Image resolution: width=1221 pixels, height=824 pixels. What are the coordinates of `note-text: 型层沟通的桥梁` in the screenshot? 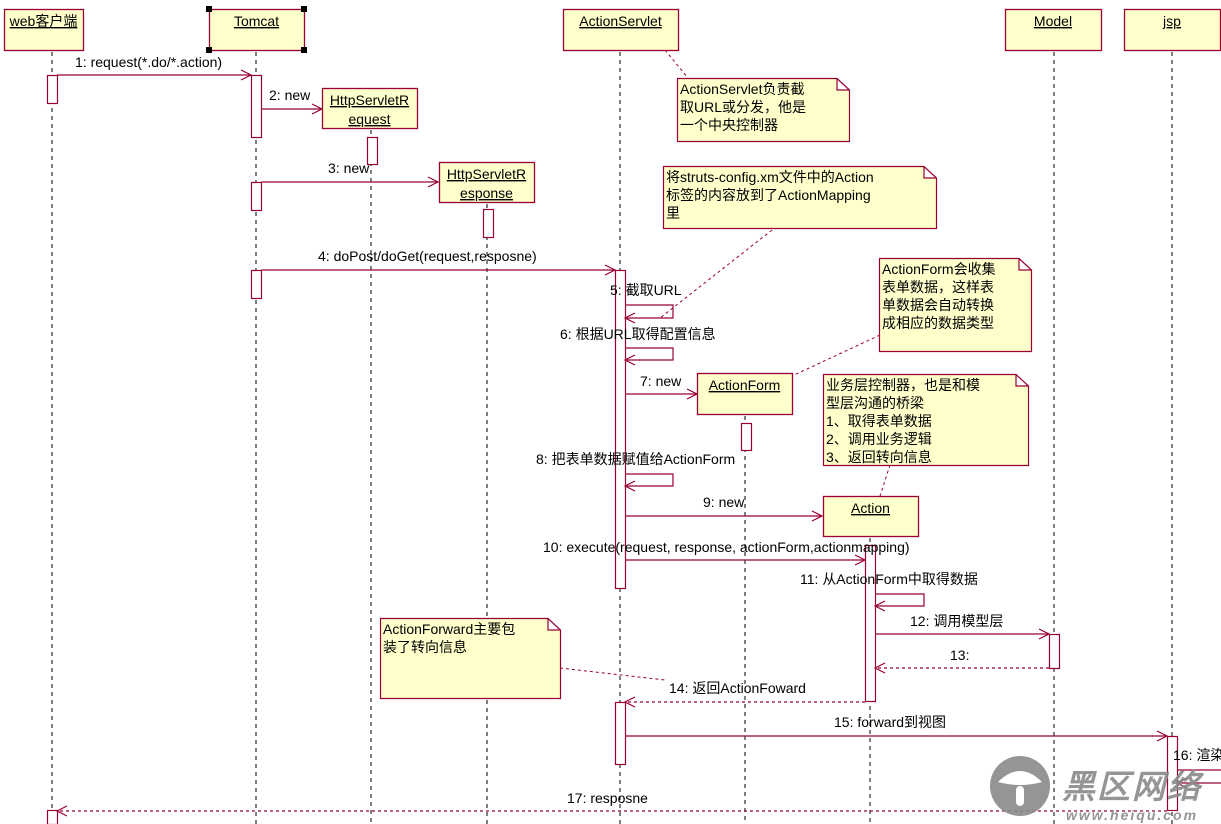 It's located at (875, 403).